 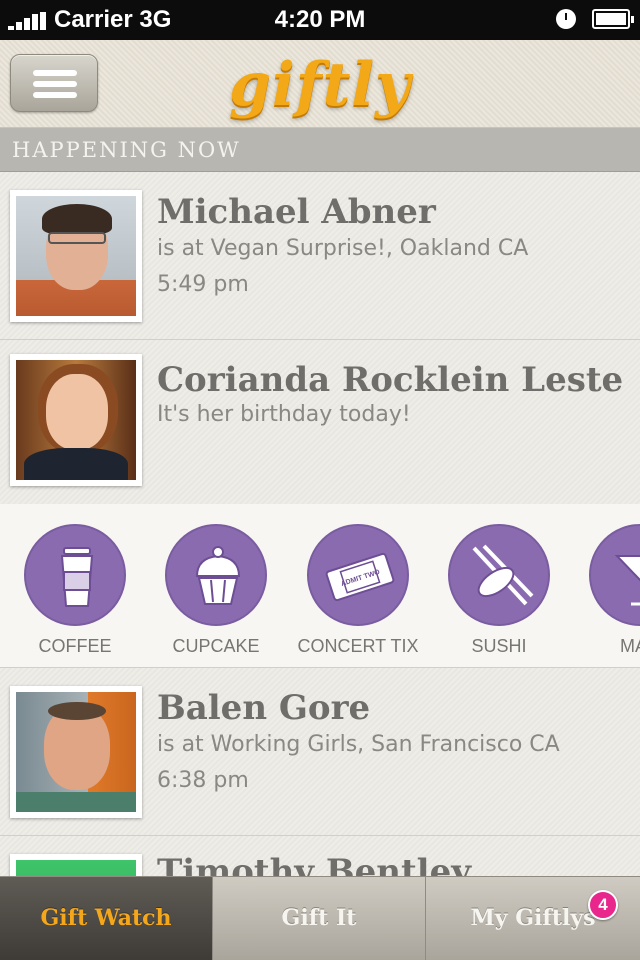 What do you see at coordinates (343, 248) in the screenshot?
I see `location-text: is at Vegan Surprise!, Oakland CA` at bounding box center [343, 248].